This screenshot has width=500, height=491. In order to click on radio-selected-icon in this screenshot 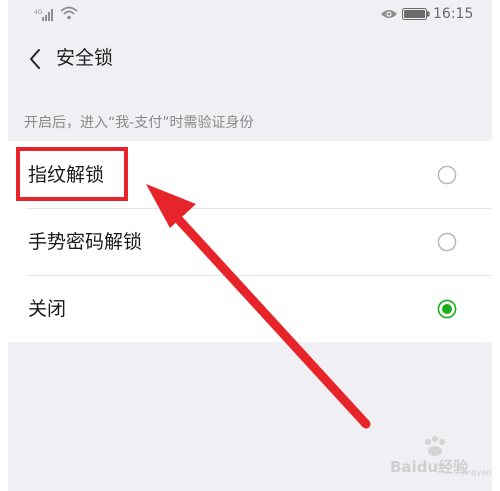, I will do `click(447, 309)`.